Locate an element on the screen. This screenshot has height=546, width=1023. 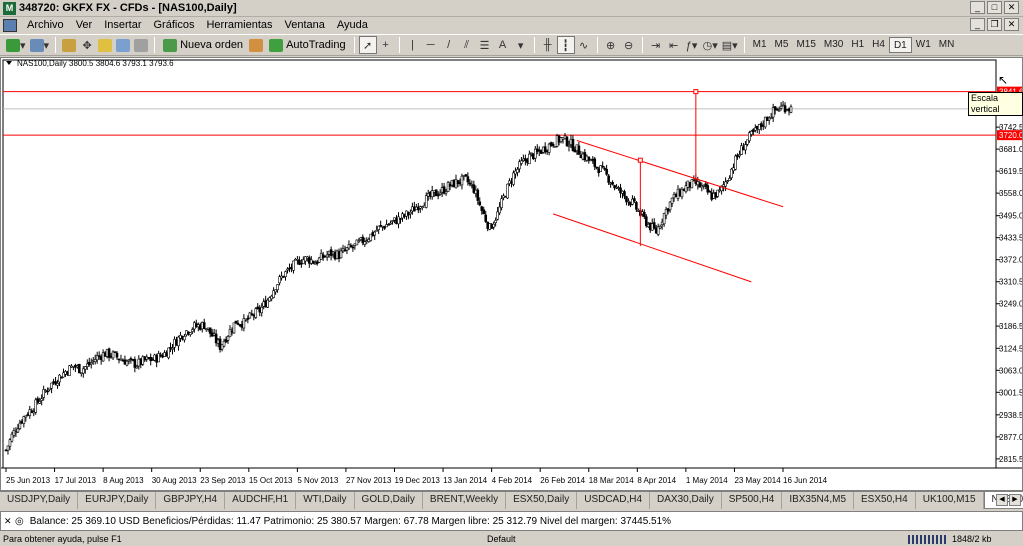
new-order-button: Nueva orden is located at coordinates (203, 45).